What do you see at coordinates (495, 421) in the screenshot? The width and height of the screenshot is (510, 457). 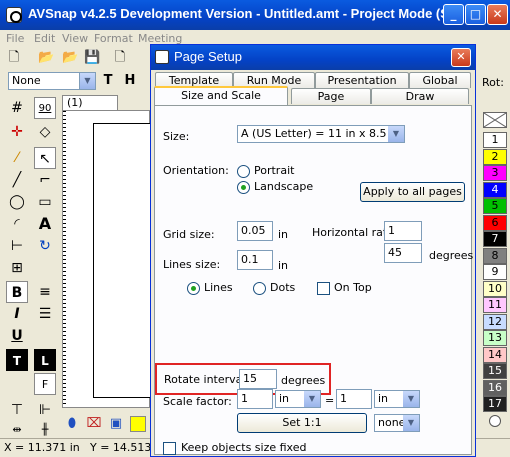 I see `palette-scroll-knob` at bounding box center [495, 421].